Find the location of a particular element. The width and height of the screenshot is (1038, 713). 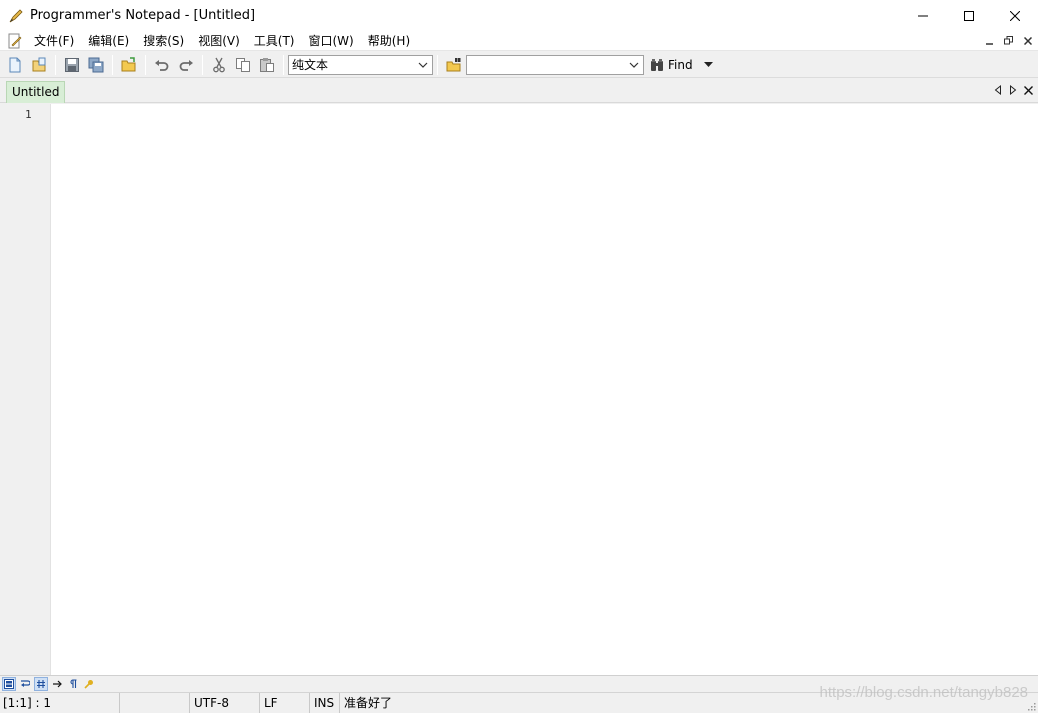

redo-button is located at coordinates (186, 65).